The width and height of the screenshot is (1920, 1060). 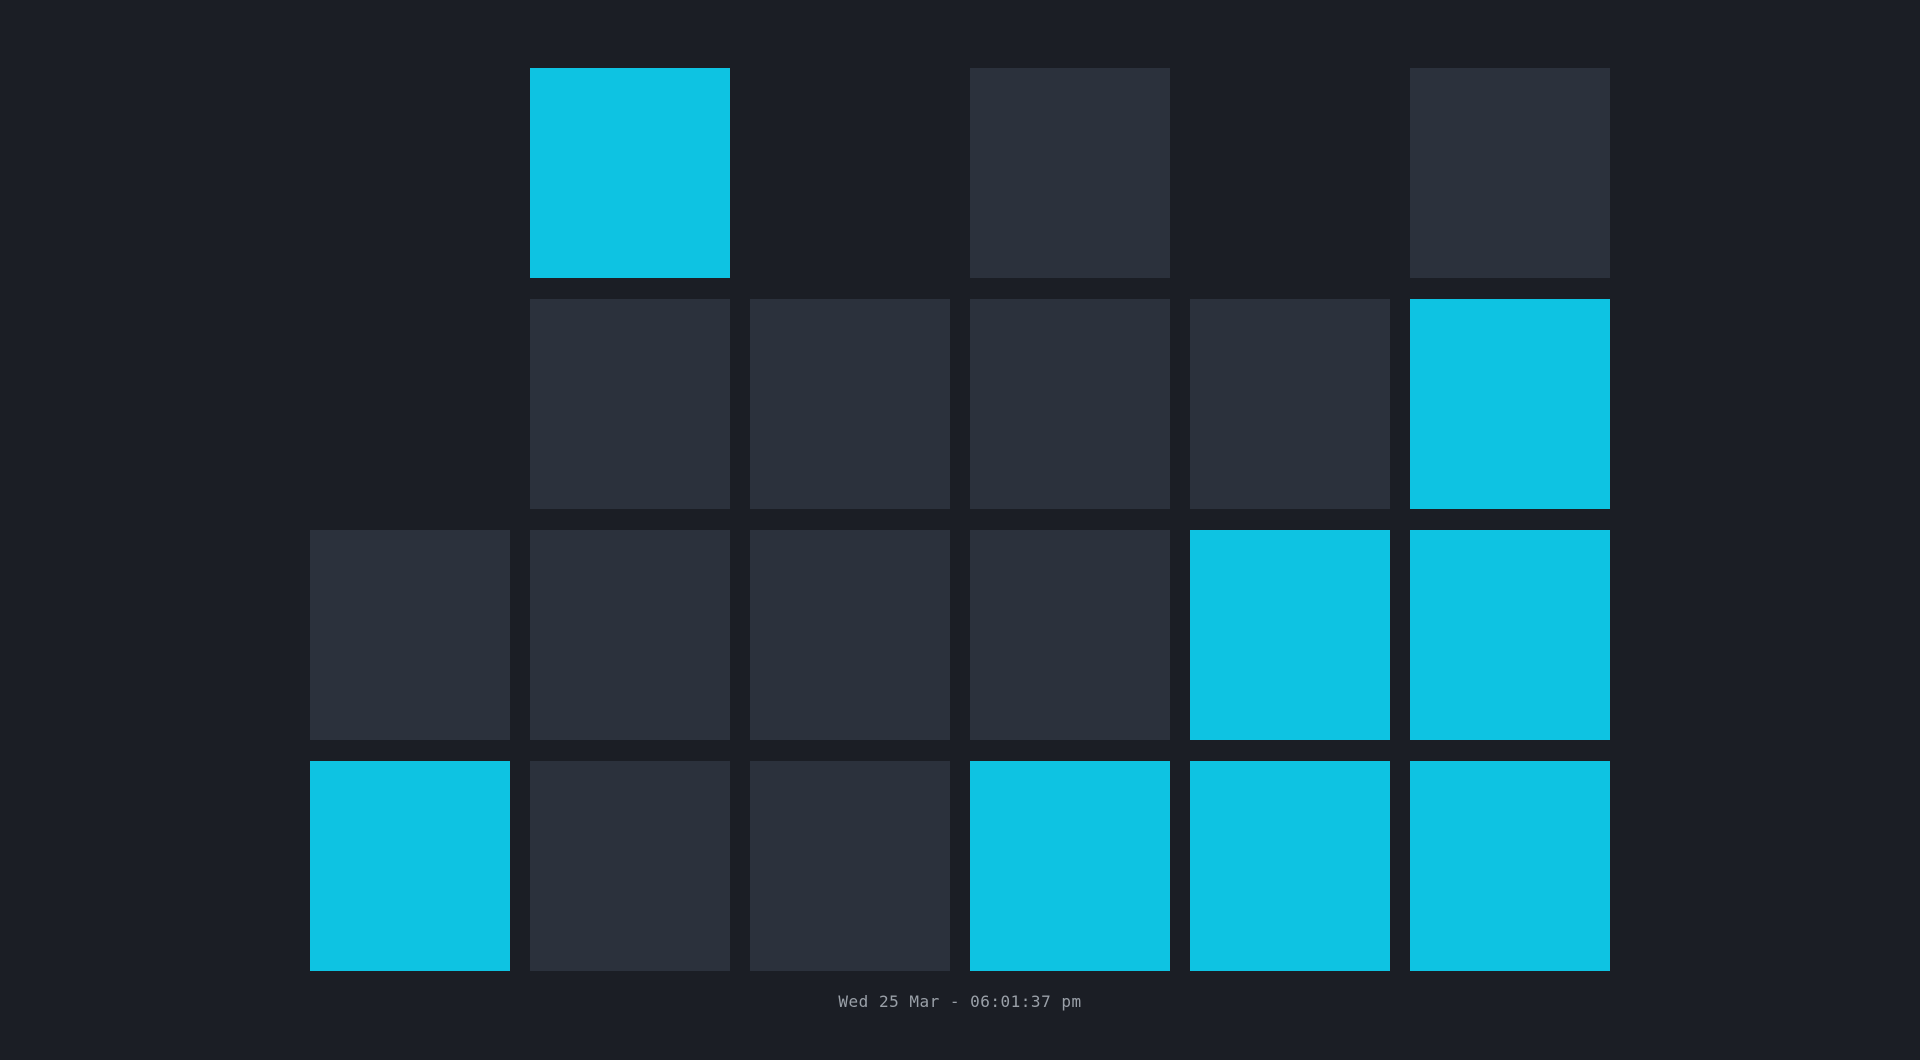 What do you see at coordinates (630, 404) in the screenshot?
I see `bit-cell-col2-row2-off` at bounding box center [630, 404].